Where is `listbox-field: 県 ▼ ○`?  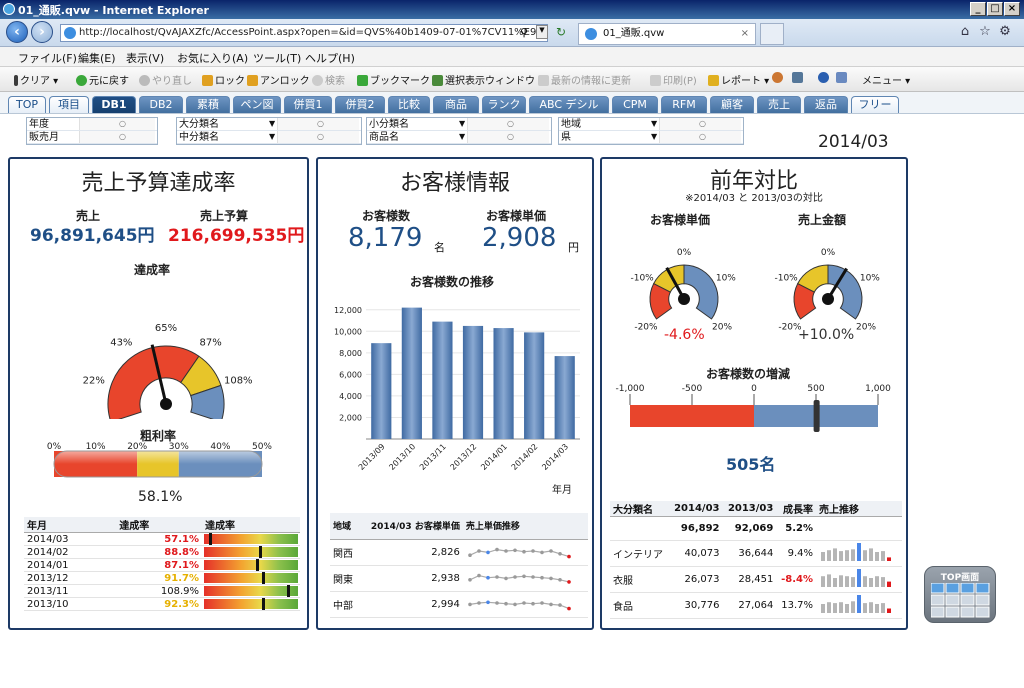
listbox-field: 県 ▼ ○ is located at coordinates (651, 137).